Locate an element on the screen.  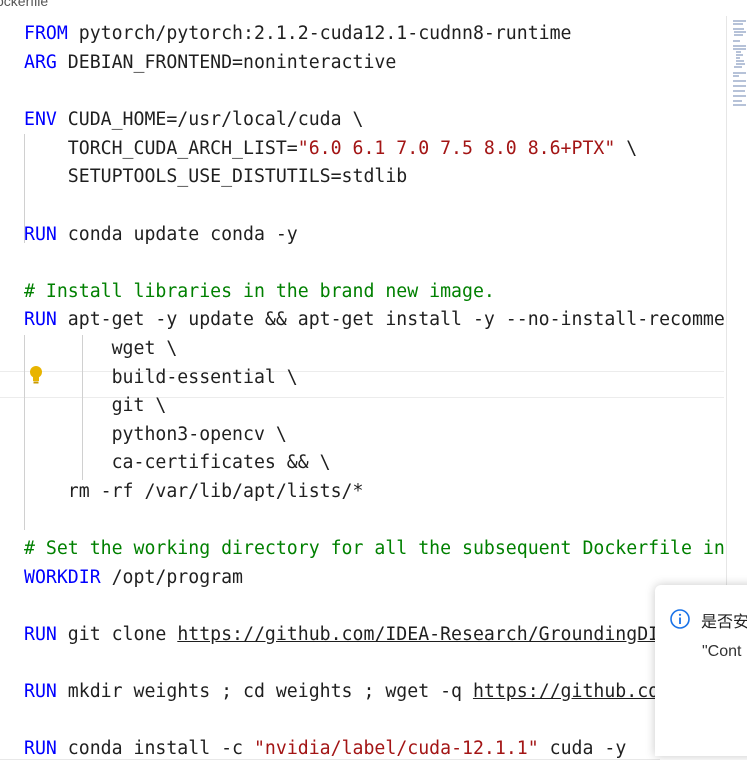
code-text: python3-opencv \ is located at coordinates (155, 434).